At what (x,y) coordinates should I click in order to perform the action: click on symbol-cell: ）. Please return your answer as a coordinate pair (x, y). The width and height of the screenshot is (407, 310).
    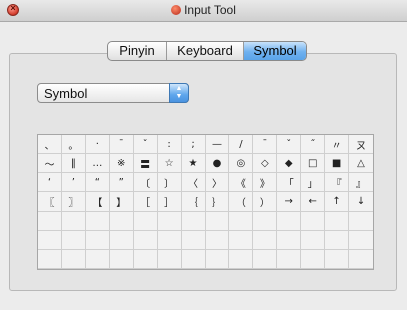
    Looking at the image, I should click on (265, 202).